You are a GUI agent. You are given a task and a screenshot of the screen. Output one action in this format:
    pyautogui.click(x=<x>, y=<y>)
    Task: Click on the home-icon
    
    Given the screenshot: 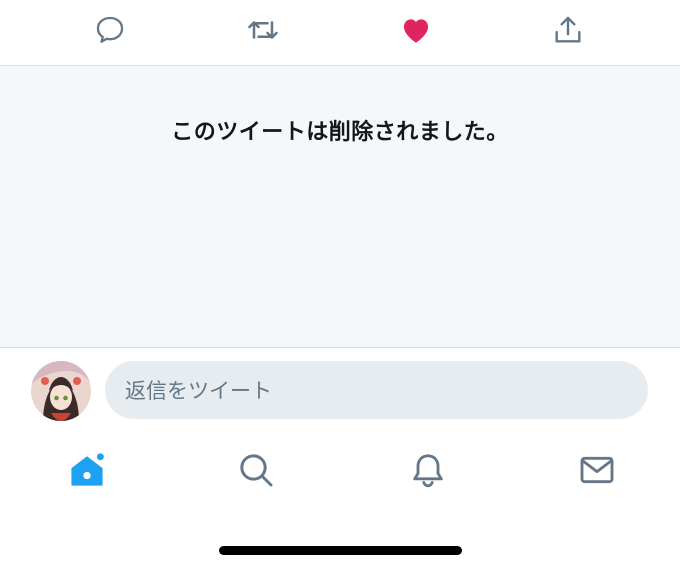 What is the action you would take?
    pyautogui.click(x=88, y=468)
    